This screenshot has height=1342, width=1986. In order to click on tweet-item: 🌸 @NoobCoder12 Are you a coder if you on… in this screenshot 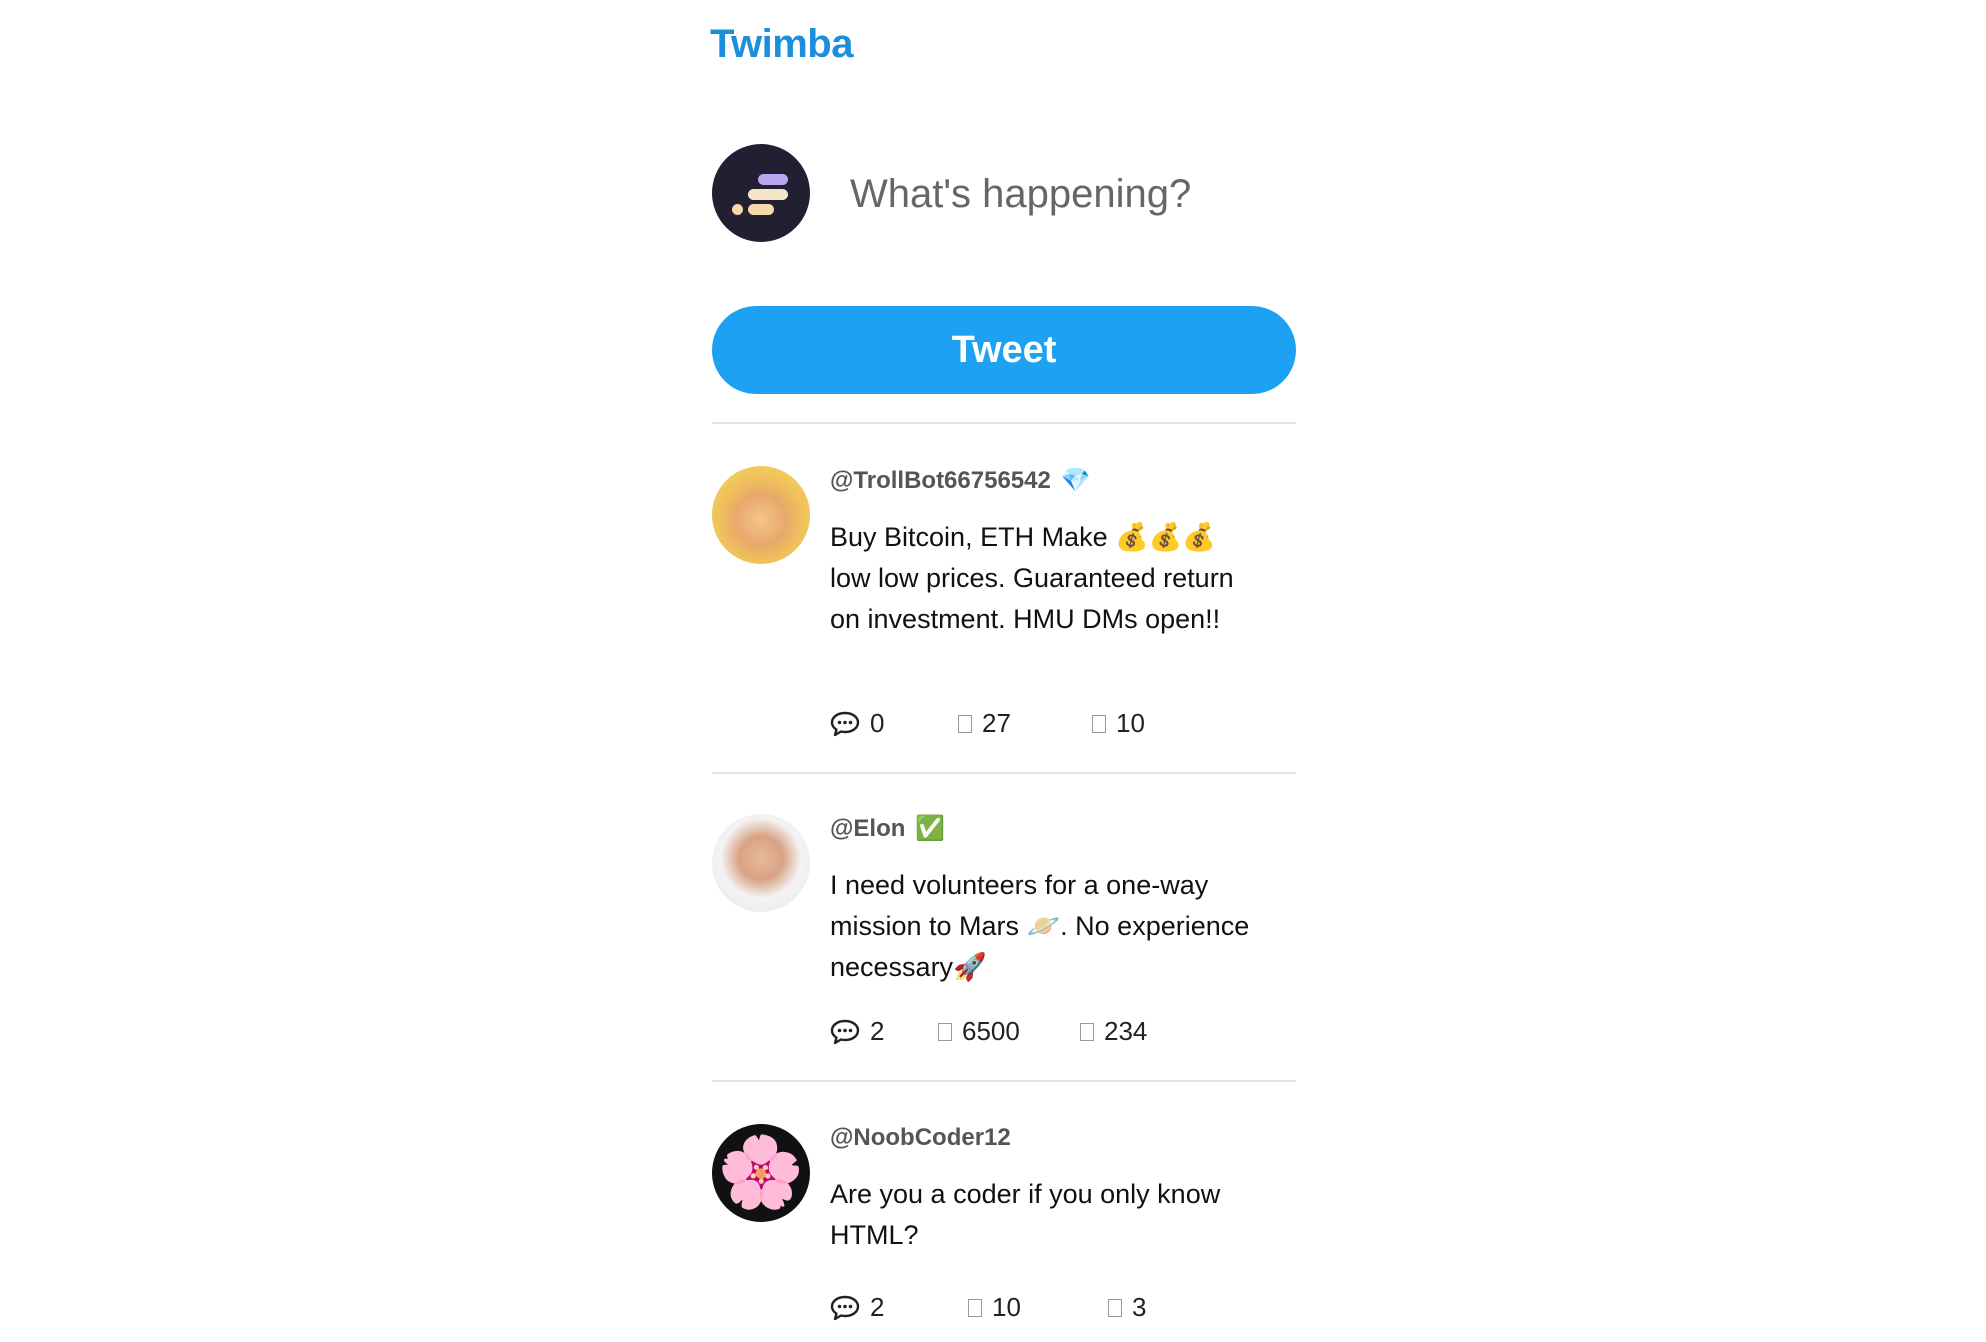, I will do `click(1004, 1212)`.